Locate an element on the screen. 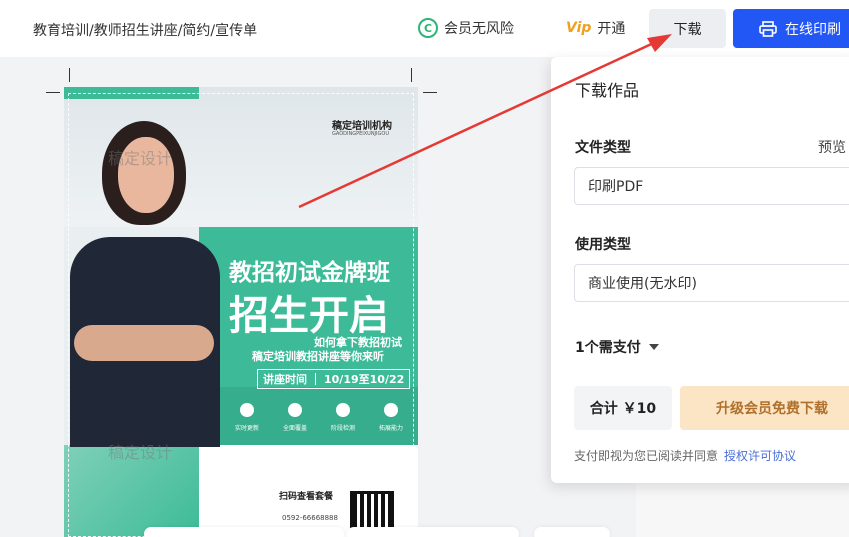 The height and width of the screenshot is (537, 849). file-type-label: 文件类型 is located at coordinates (603, 148).